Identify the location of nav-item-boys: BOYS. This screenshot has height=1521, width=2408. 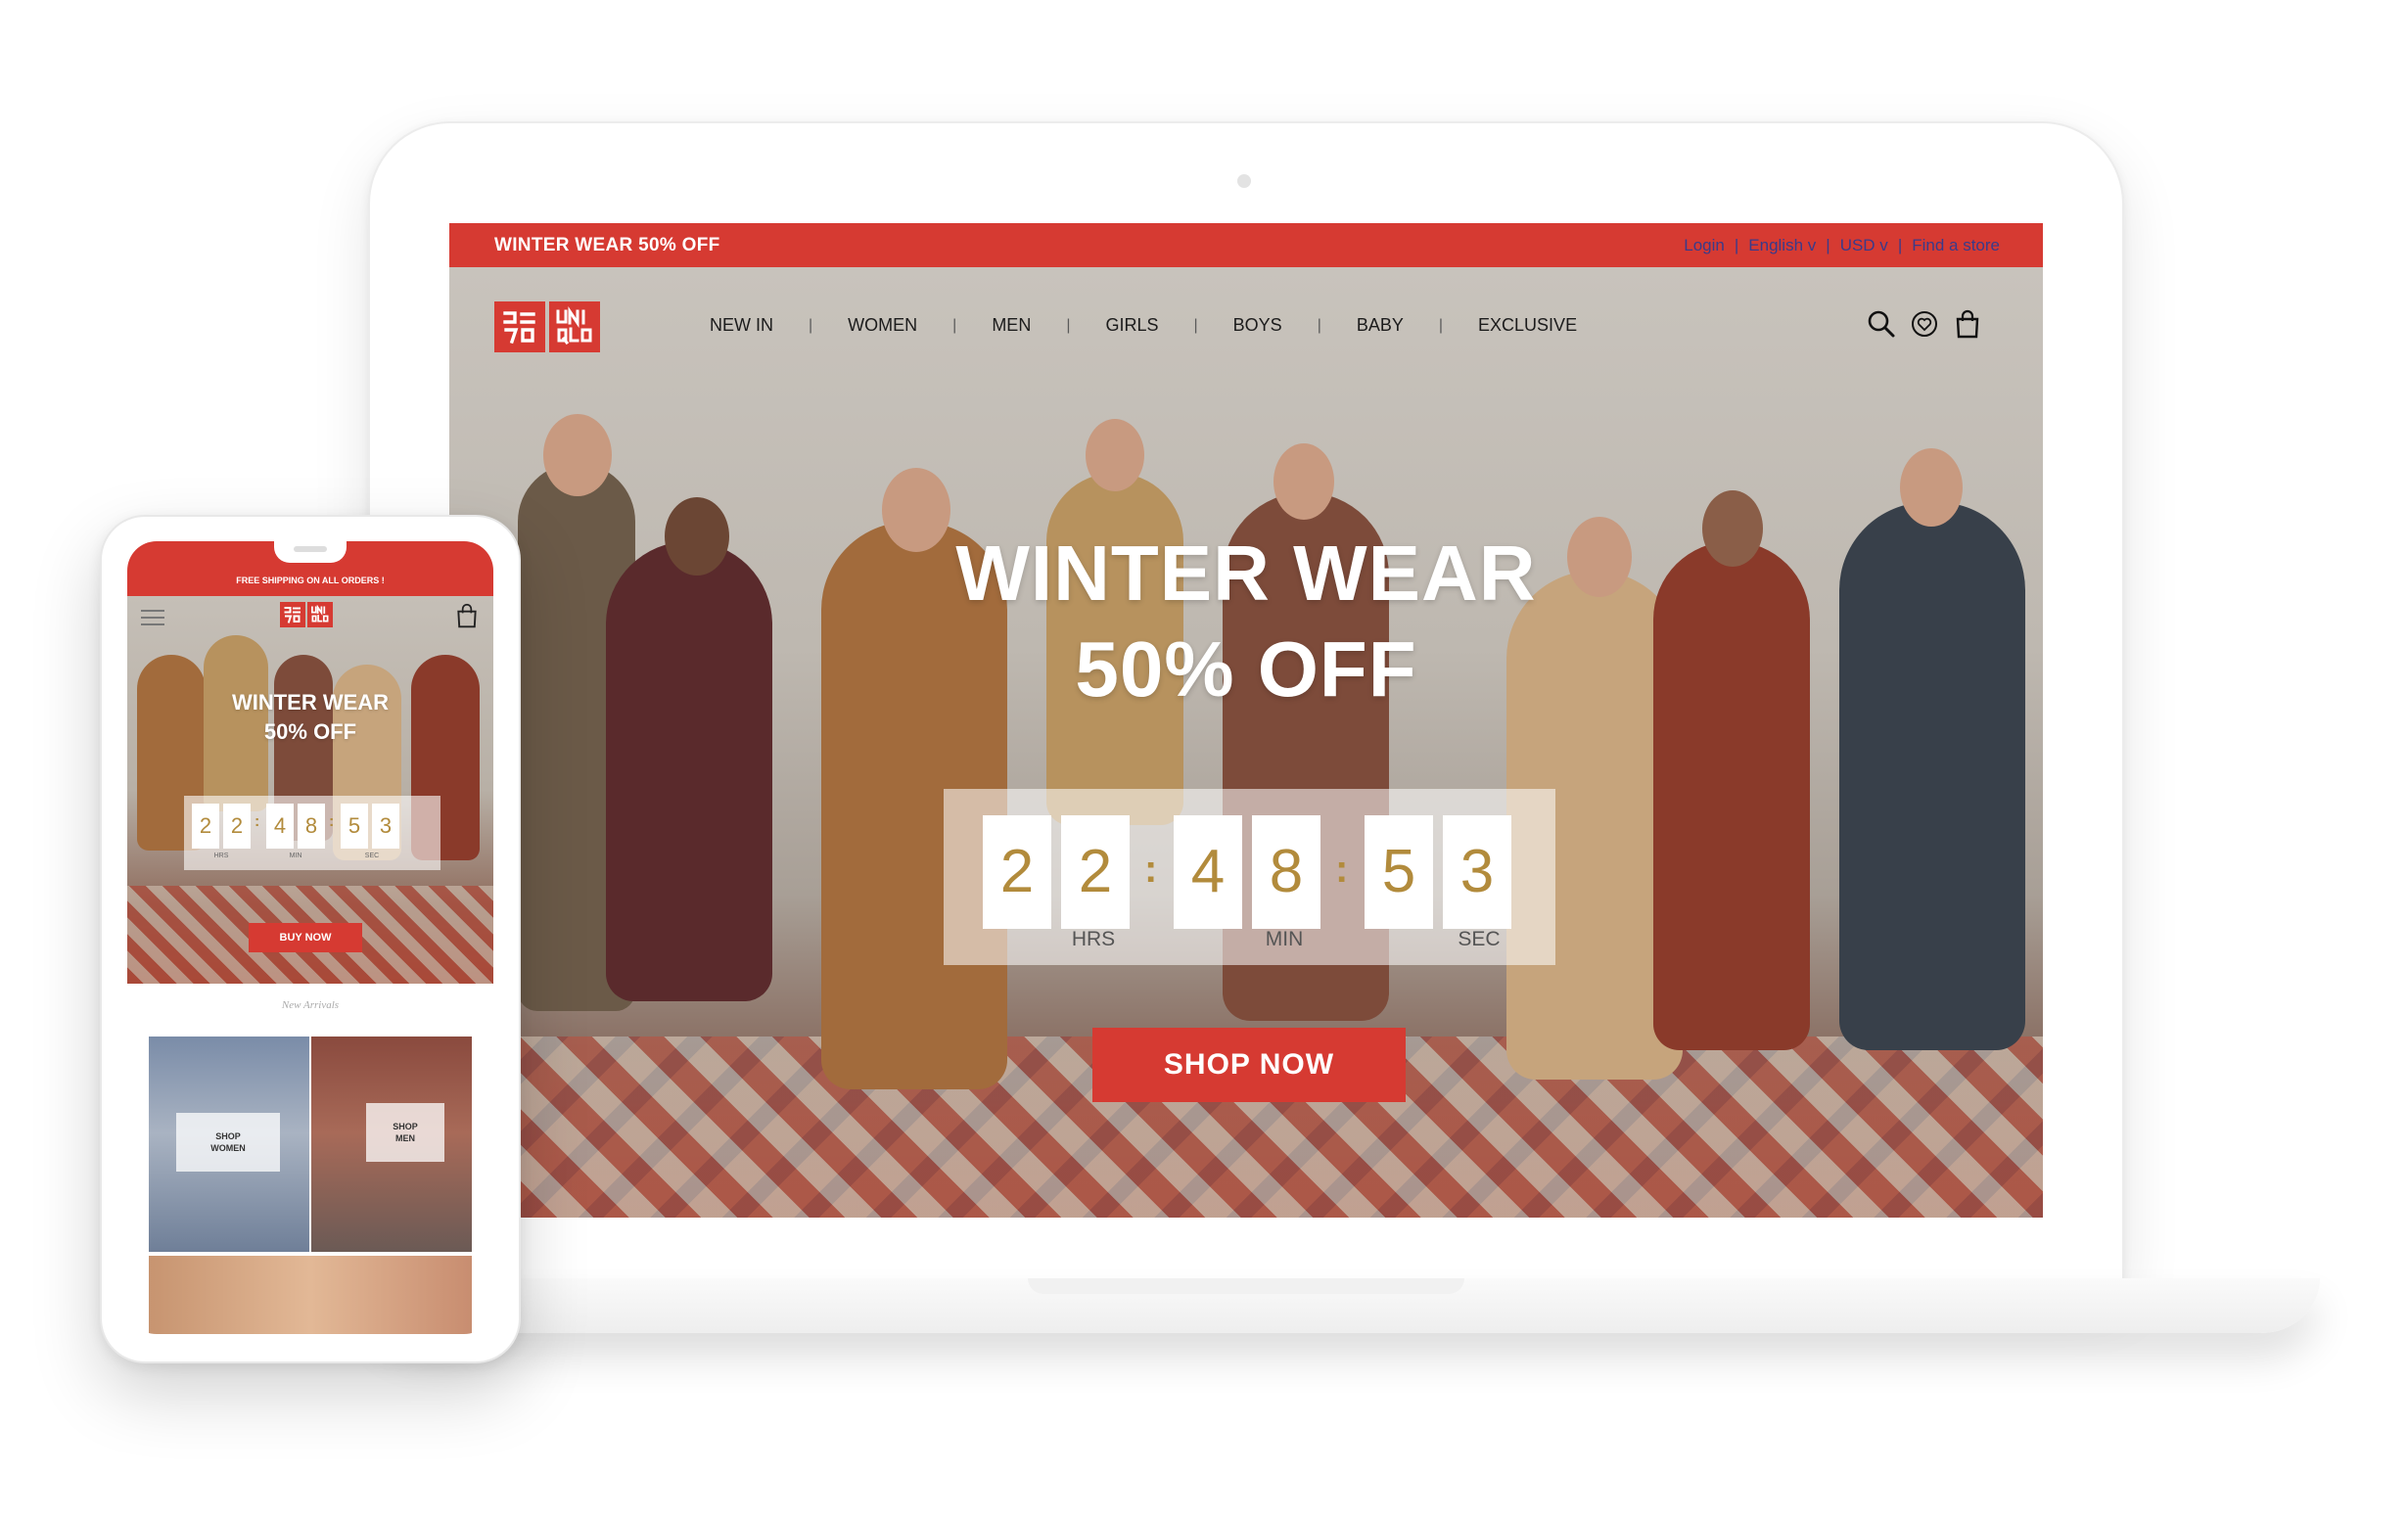
(1258, 325).